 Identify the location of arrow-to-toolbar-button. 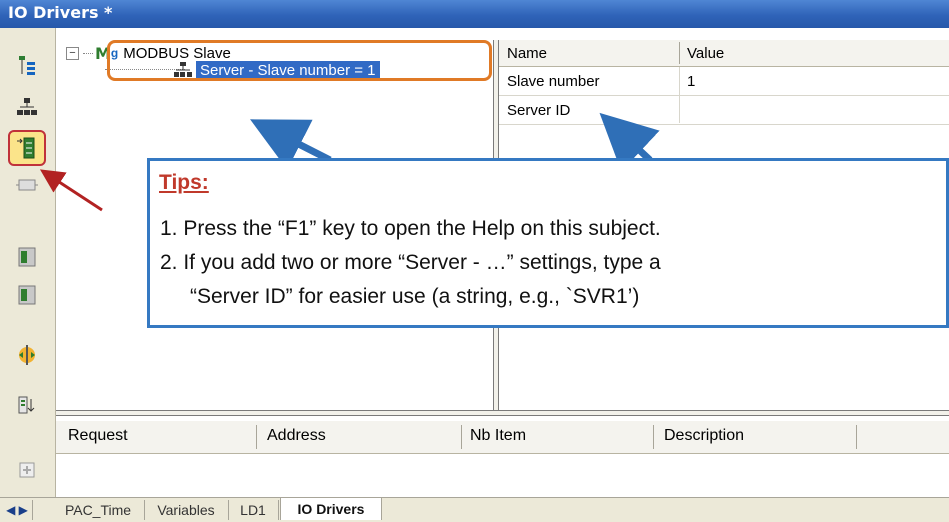
(71, 190).